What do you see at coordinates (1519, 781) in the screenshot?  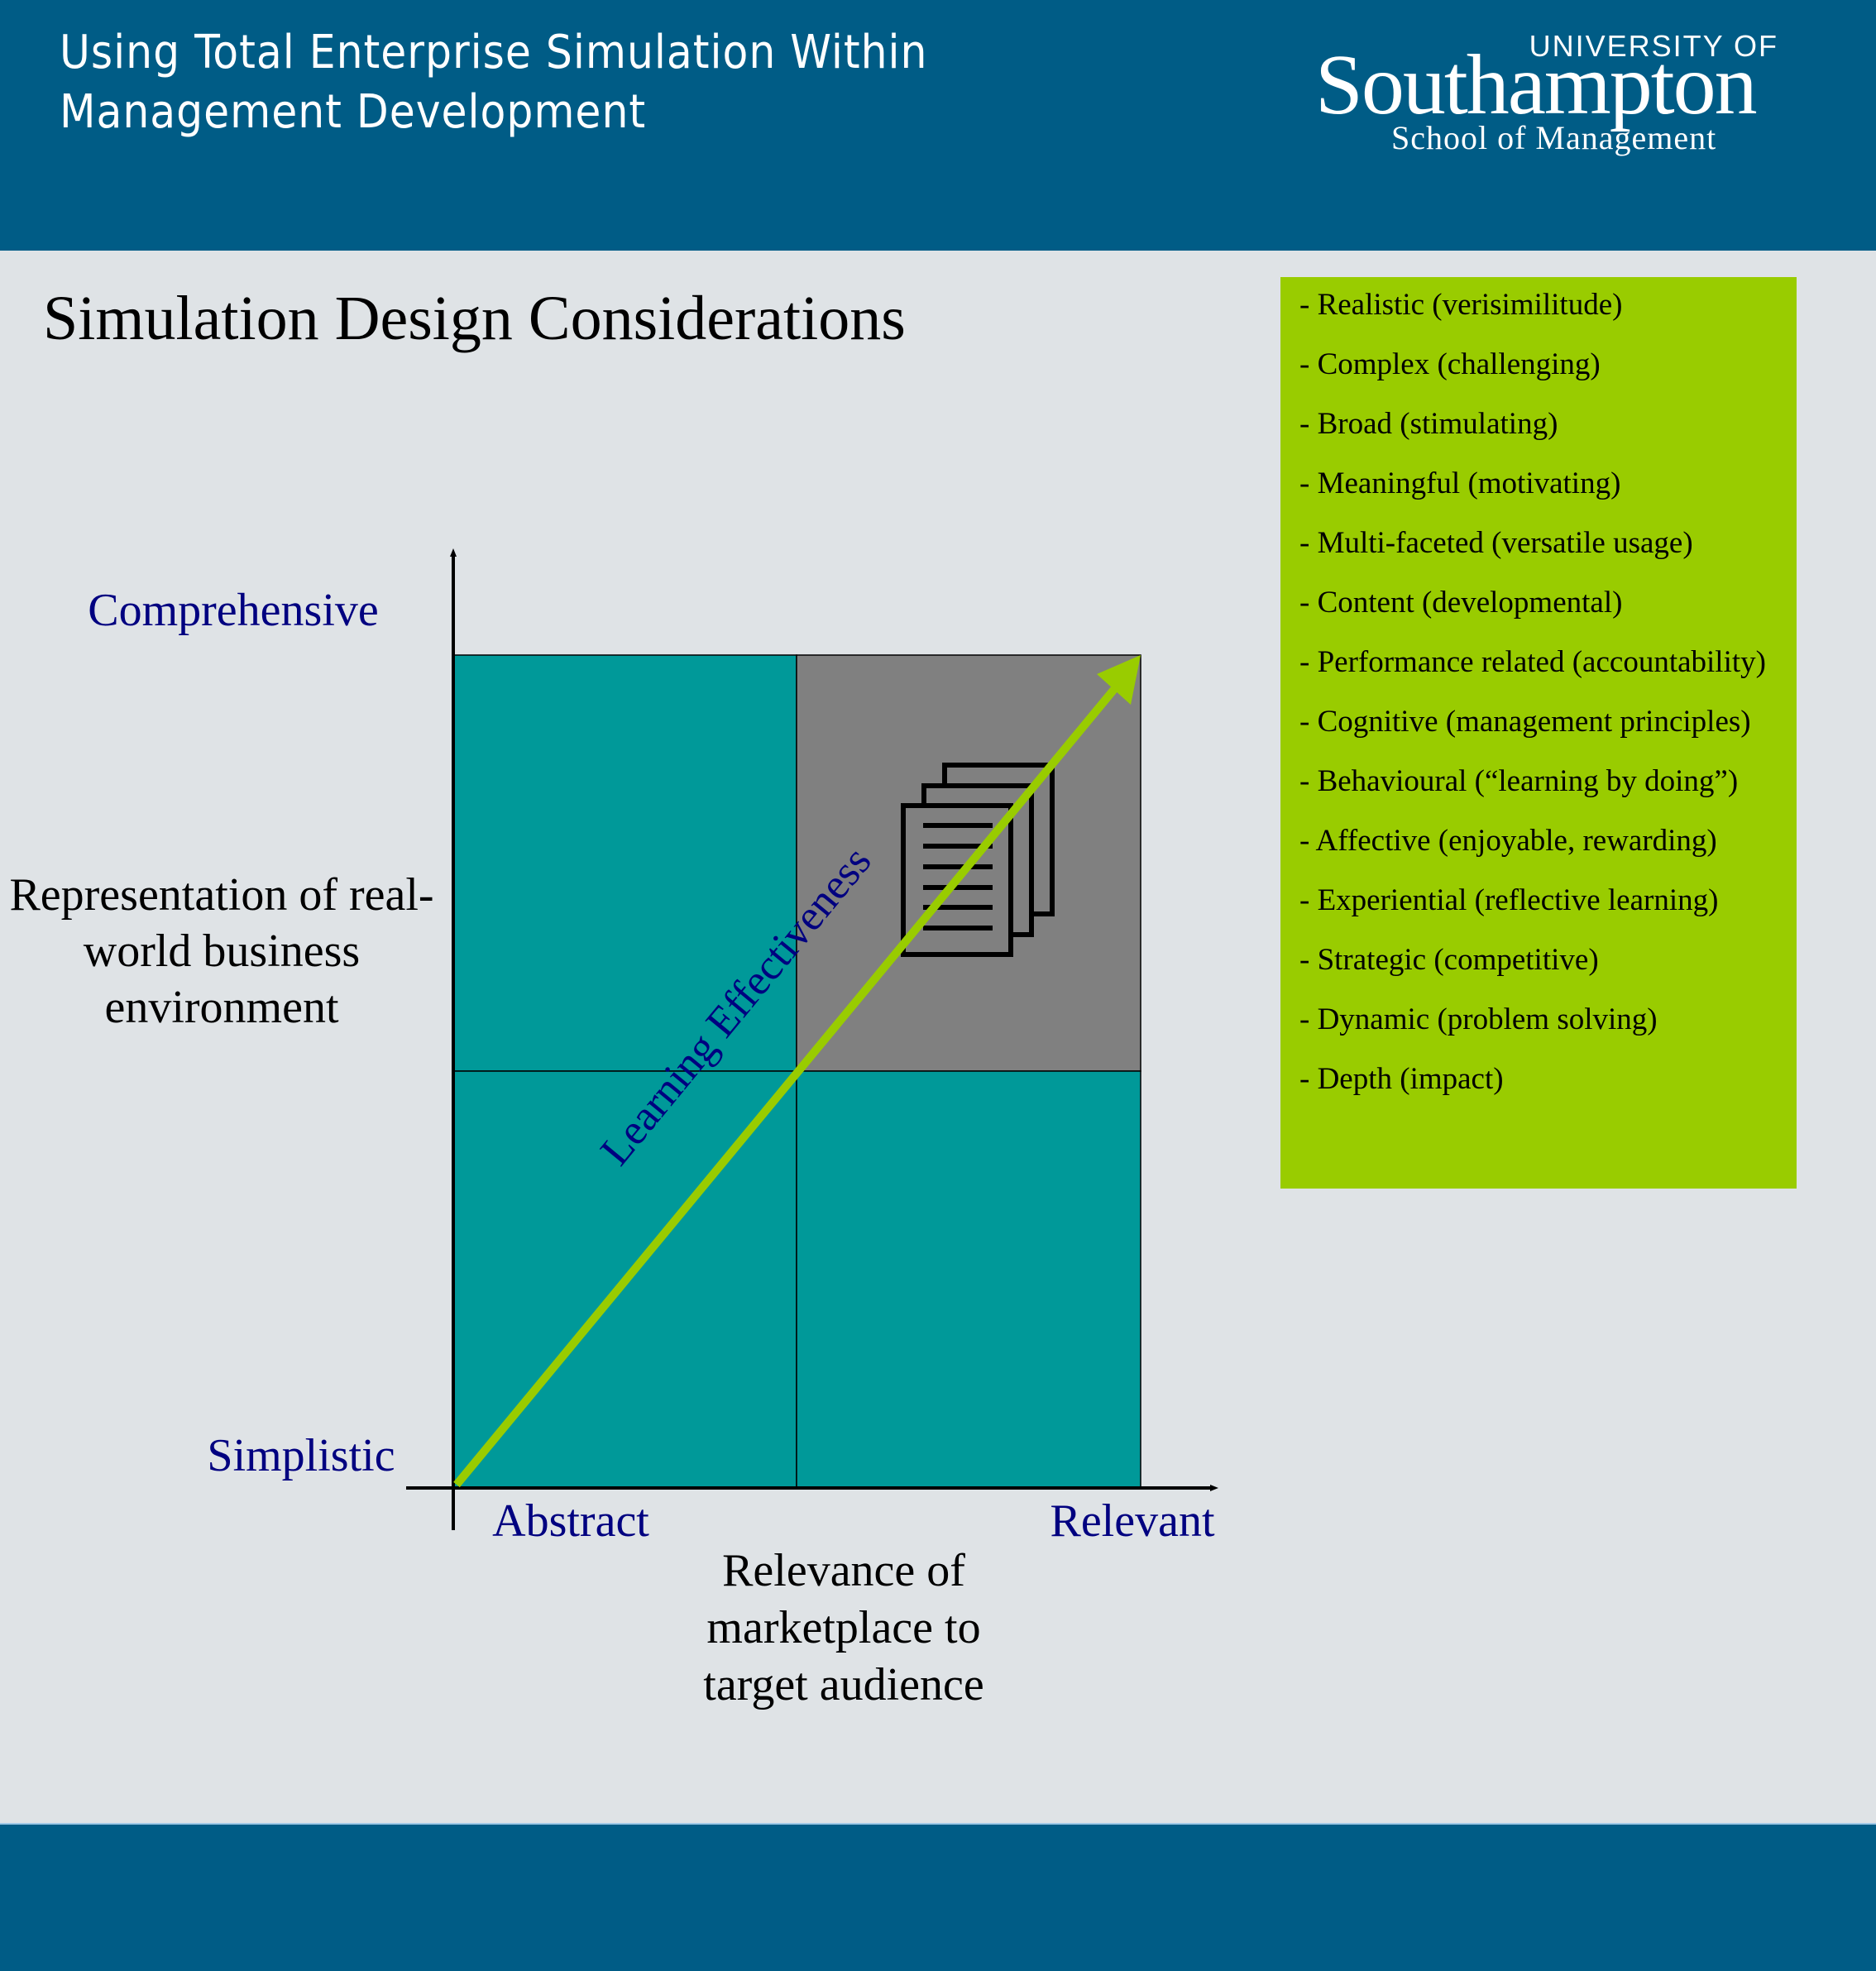 I see `consideration-item: - Behavioural (“learning by doing”)` at bounding box center [1519, 781].